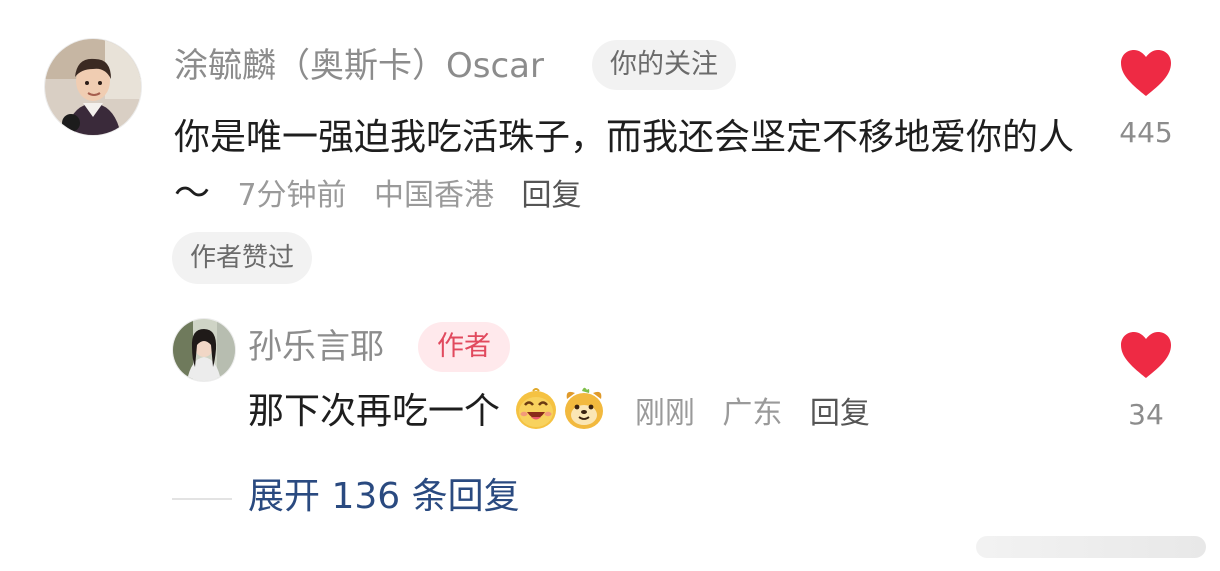  Describe the element at coordinates (840, 413) in the screenshot. I see `reply-reply-button: 回复` at that location.